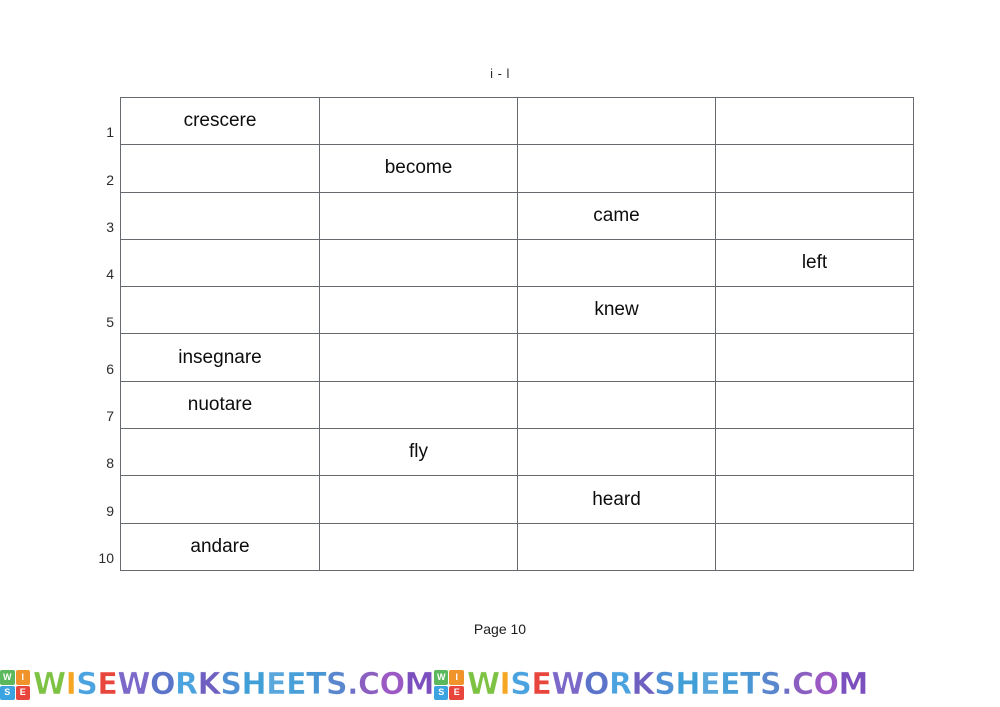 The width and height of the screenshot is (1000, 707). Describe the element at coordinates (418, 357) in the screenshot. I see `table-cell-r6-c2` at that location.